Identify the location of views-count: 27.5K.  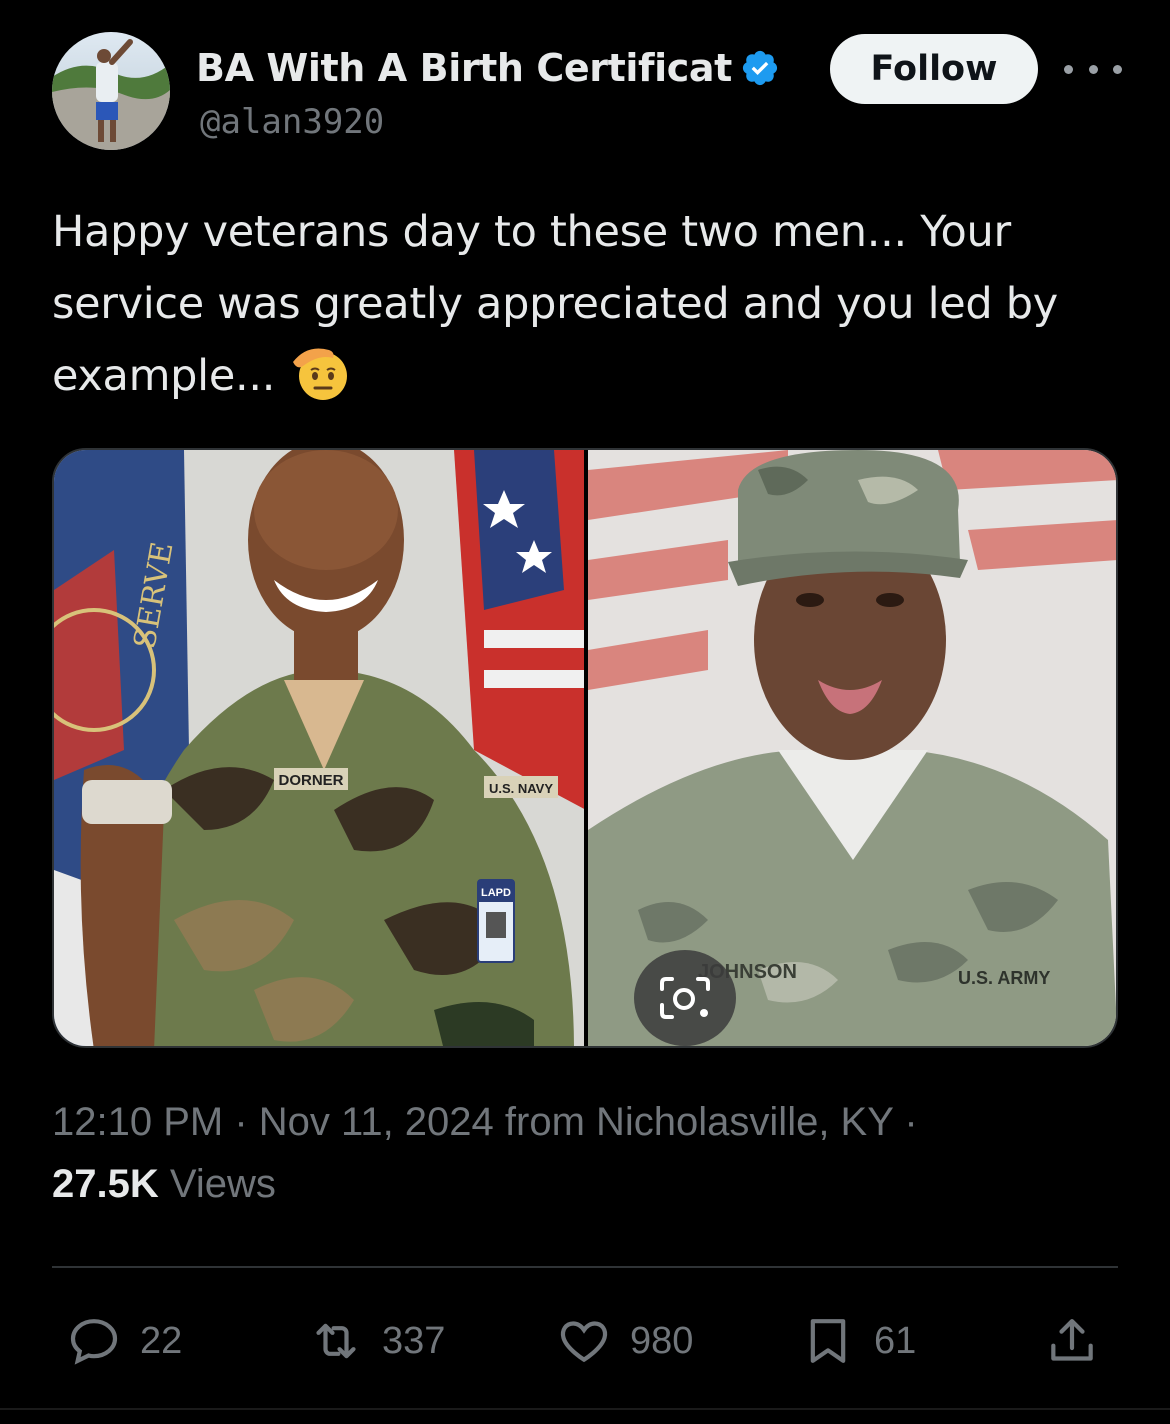
(105, 1184).